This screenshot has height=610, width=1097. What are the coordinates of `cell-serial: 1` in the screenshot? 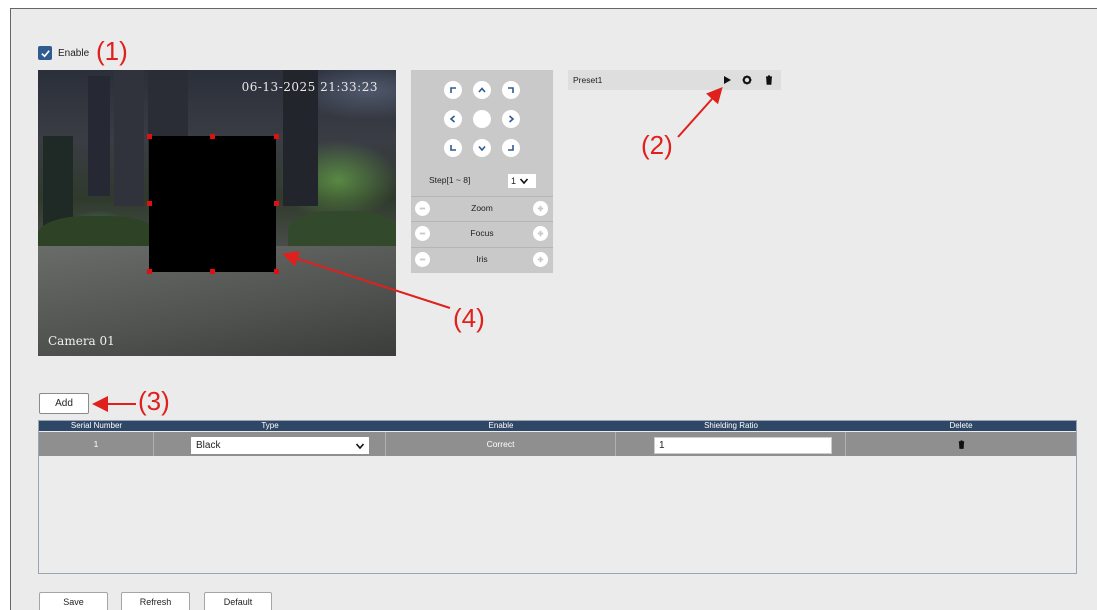 It's located at (96, 444).